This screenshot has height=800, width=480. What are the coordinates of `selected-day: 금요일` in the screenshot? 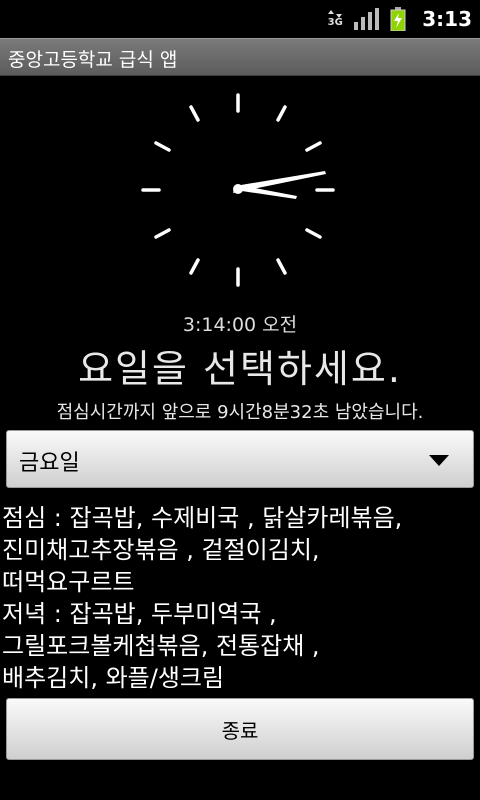 It's located at (49, 463).